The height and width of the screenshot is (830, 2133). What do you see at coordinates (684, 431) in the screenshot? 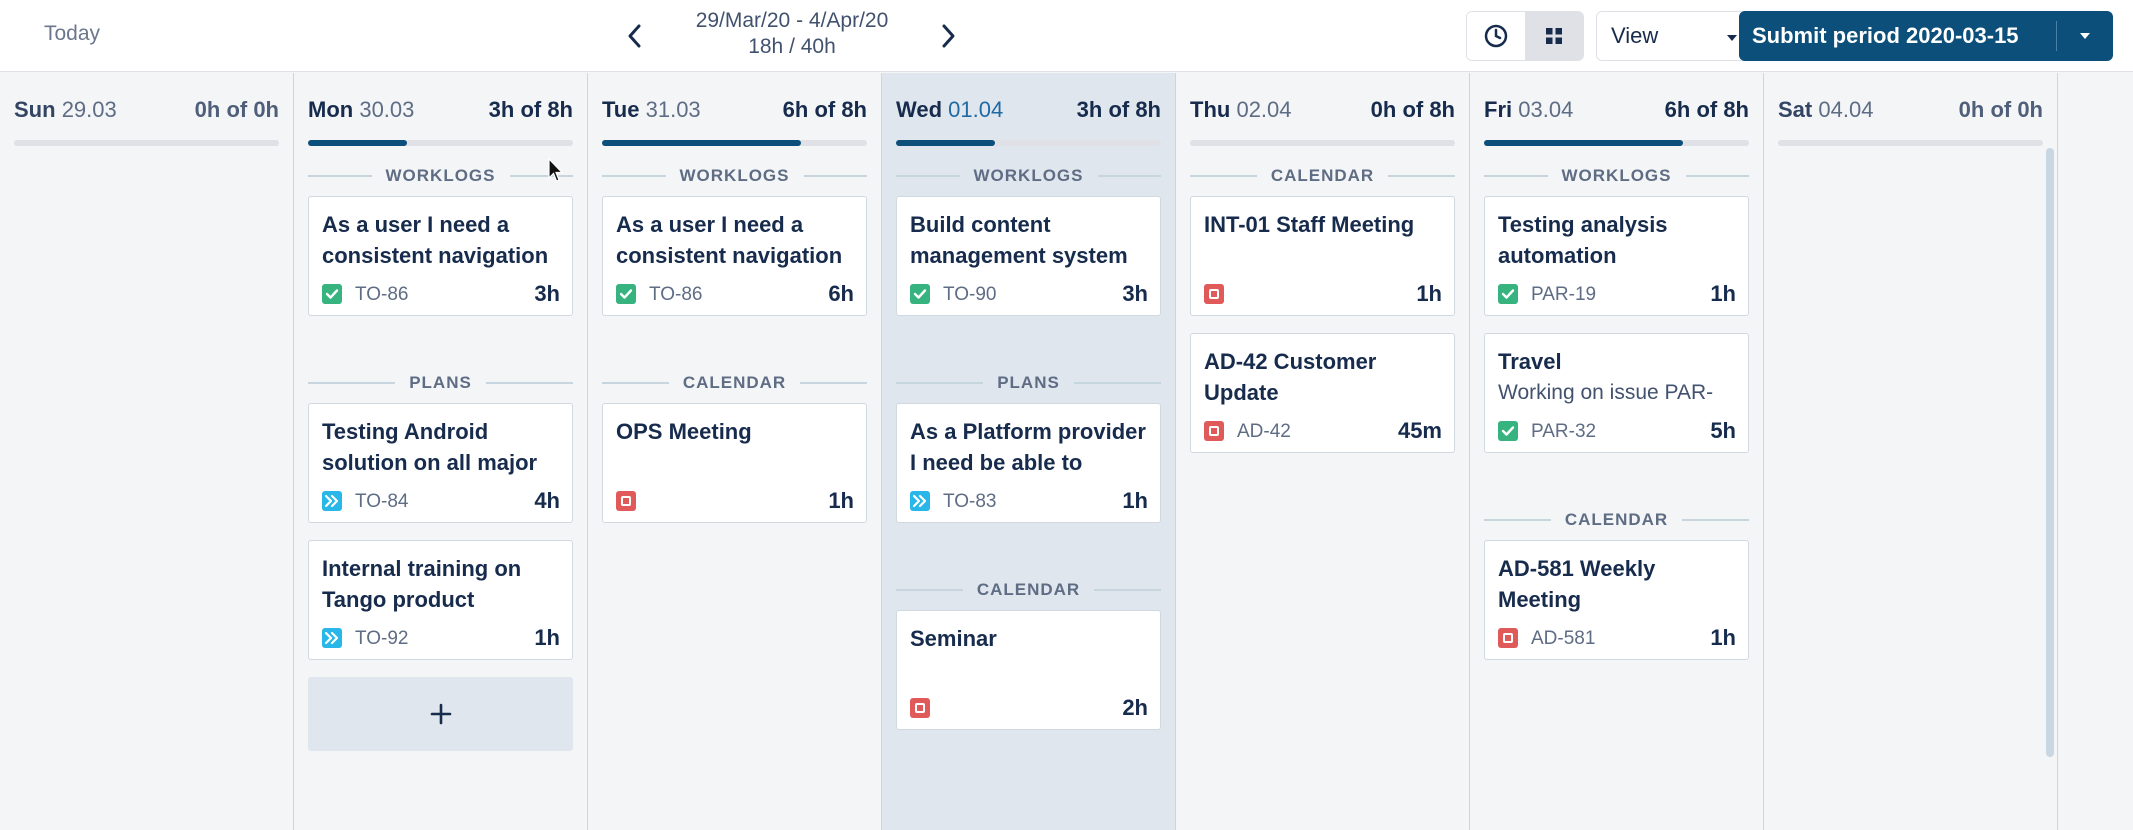
I see `card-title: OPS Meeting` at bounding box center [684, 431].